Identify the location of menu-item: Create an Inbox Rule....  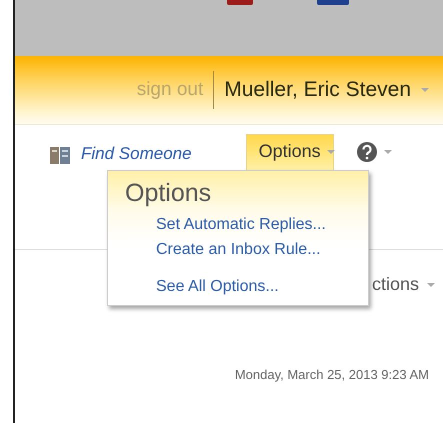
(238, 249).